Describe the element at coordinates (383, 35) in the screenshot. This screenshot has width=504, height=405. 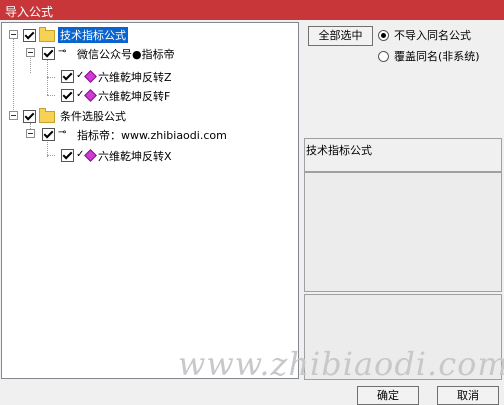
I see `radio-skip-duplicates` at that location.